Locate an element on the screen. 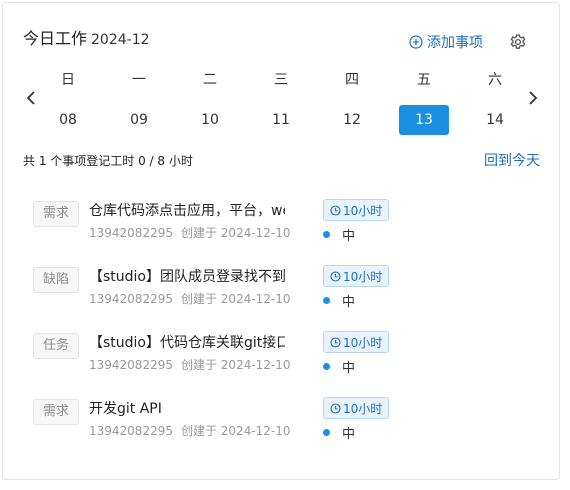  date-cell-selected: 13 is located at coordinates (424, 120).